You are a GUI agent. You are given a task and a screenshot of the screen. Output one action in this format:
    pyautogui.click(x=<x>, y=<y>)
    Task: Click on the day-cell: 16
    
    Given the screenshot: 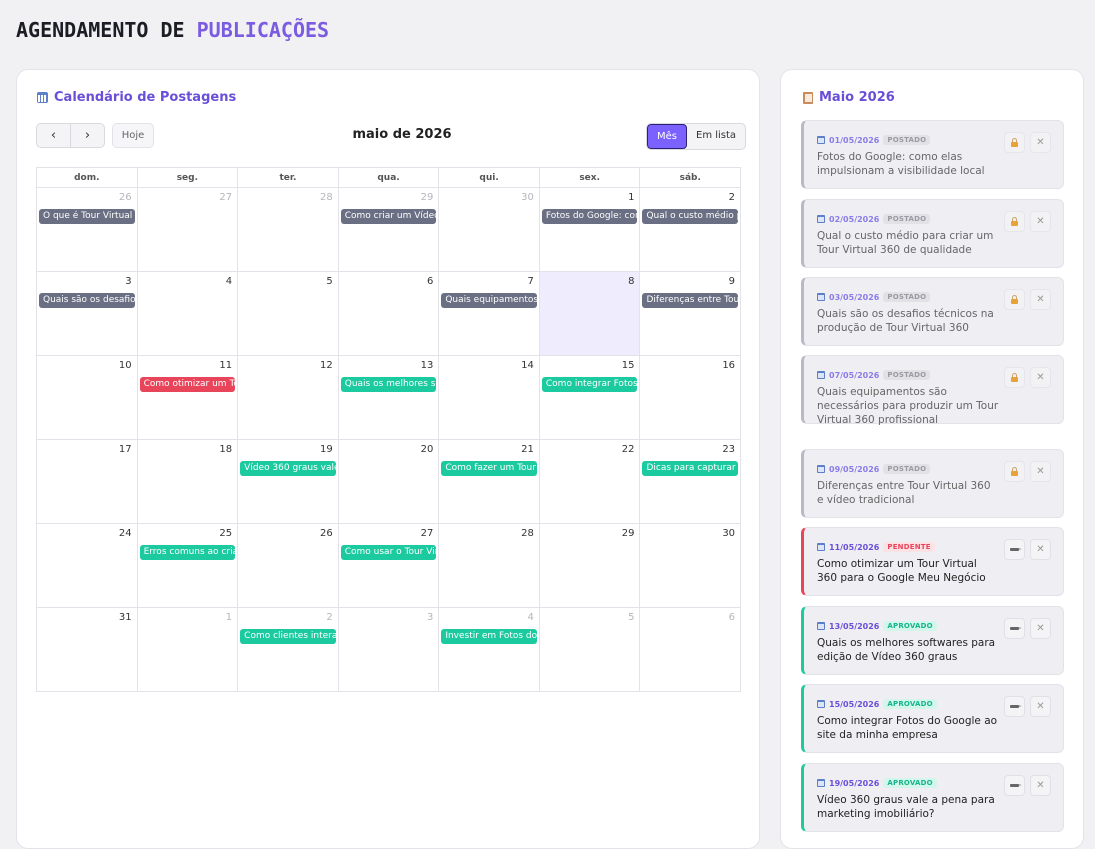 What is the action you would take?
    pyautogui.click(x=689, y=397)
    